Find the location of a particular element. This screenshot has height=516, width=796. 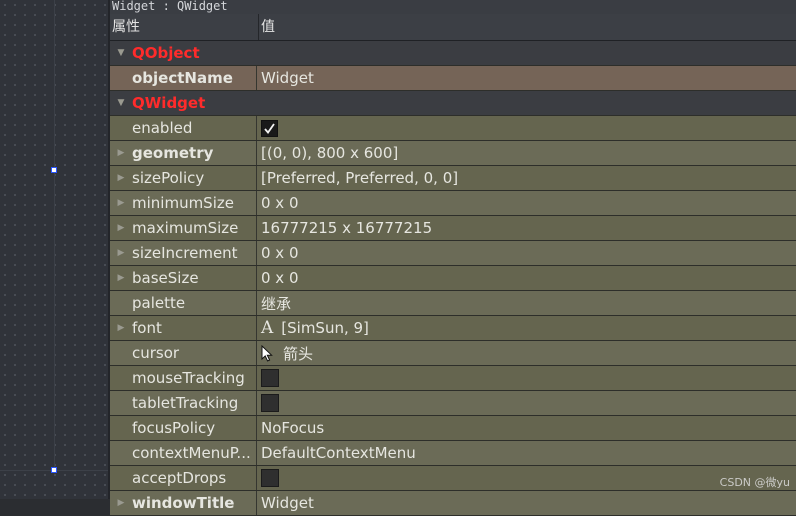

header-property: 属性 is located at coordinates (184, 27).